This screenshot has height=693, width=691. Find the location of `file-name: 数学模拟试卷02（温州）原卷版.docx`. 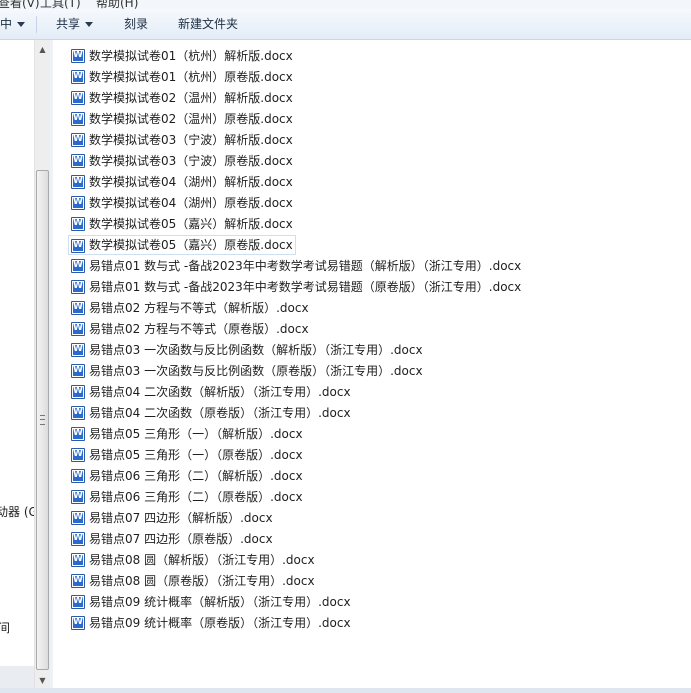

file-name: 数学模拟试卷02（温州）原卷版.docx is located at coordinates (191, 119).